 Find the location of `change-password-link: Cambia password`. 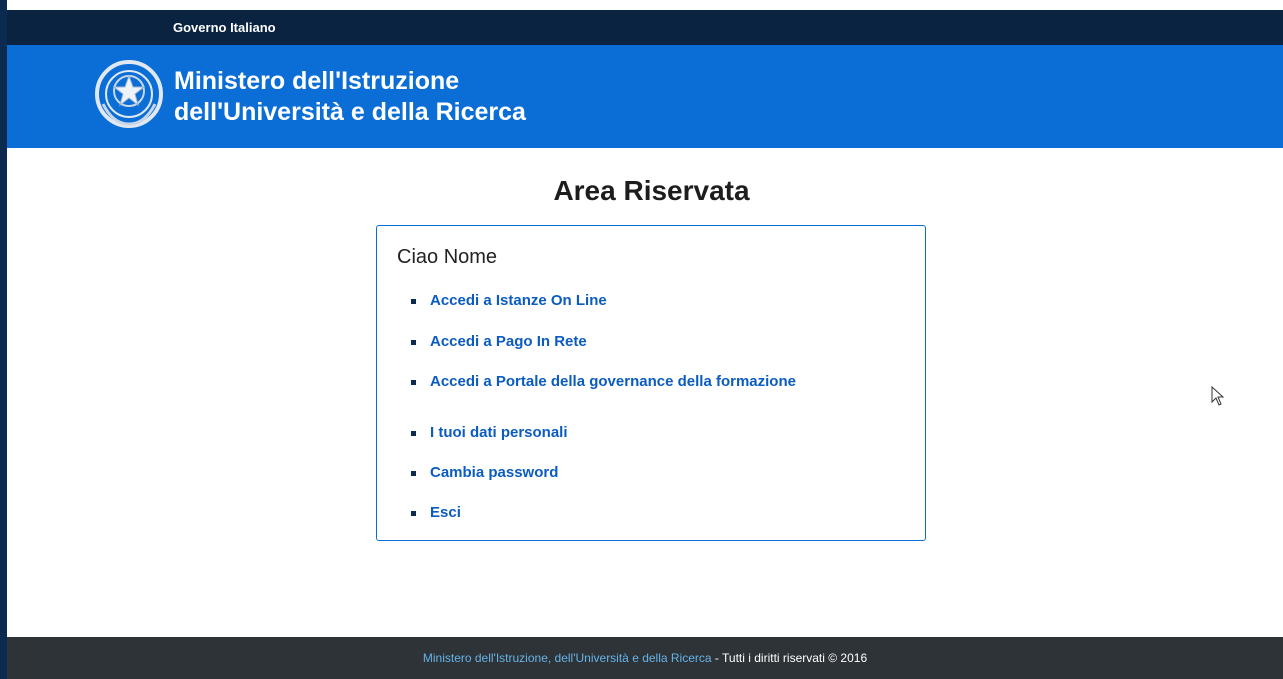

change-password-link: Cambia password is located at coordinates (494, 473).